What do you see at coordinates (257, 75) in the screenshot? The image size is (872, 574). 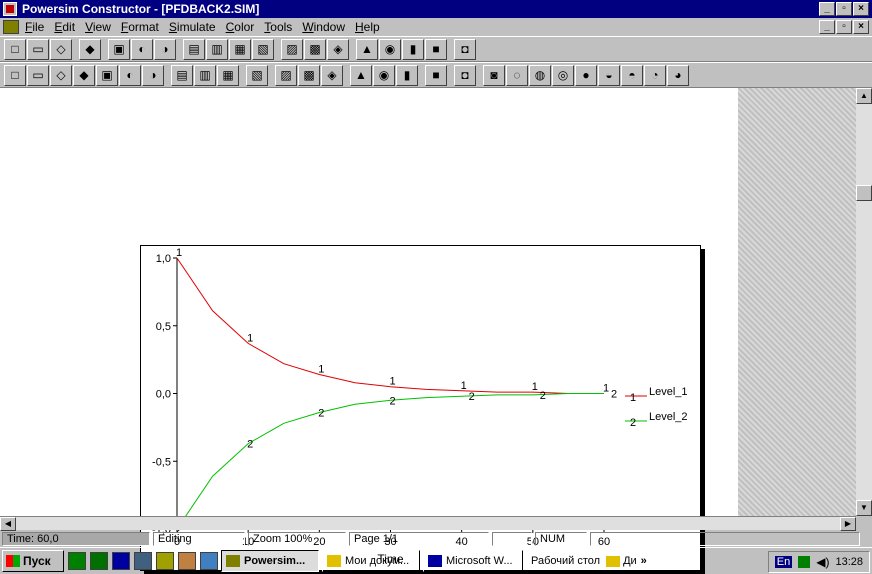 I see `snapshot-icon: ▧` at bounding box center [257, 75].